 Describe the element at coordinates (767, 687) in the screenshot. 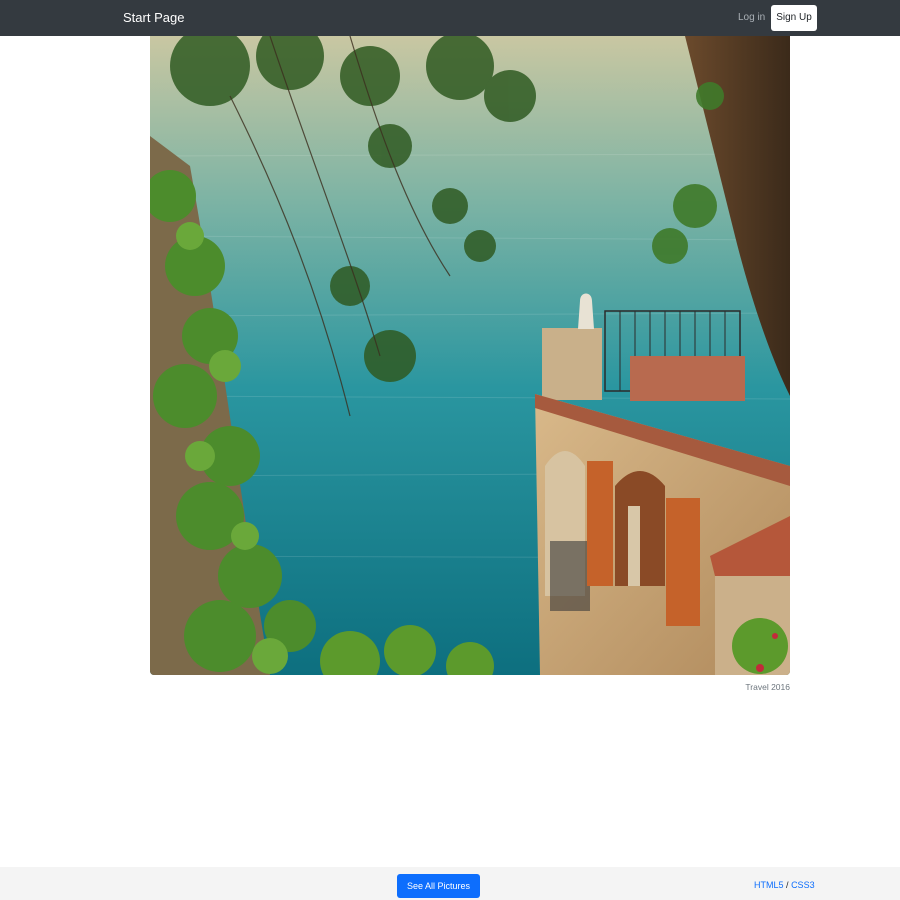

I see `photo-caption: Travel 2016` at that location.